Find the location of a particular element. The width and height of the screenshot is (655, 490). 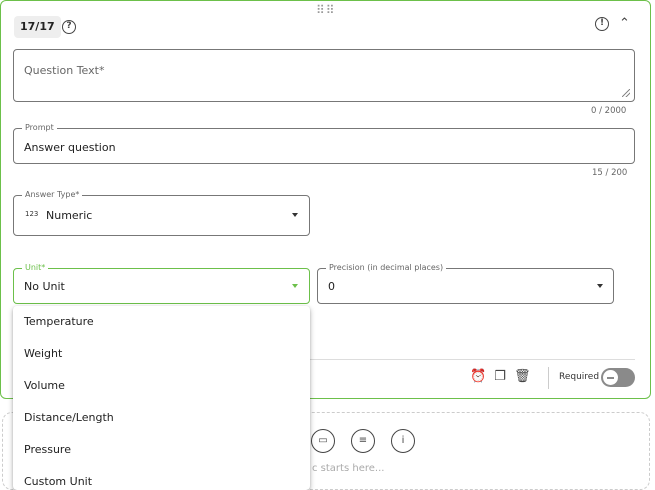

drag-handle-icon: ⠿⠿ is located at coordinates (326, 10).